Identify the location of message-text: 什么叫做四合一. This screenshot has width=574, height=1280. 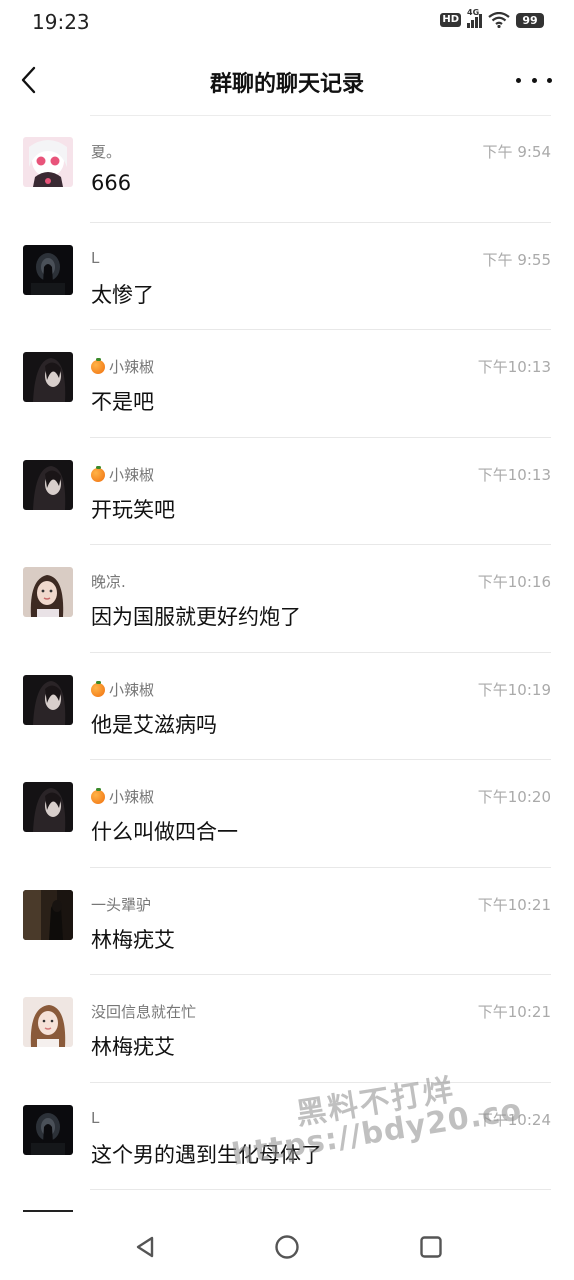
(164, 832).